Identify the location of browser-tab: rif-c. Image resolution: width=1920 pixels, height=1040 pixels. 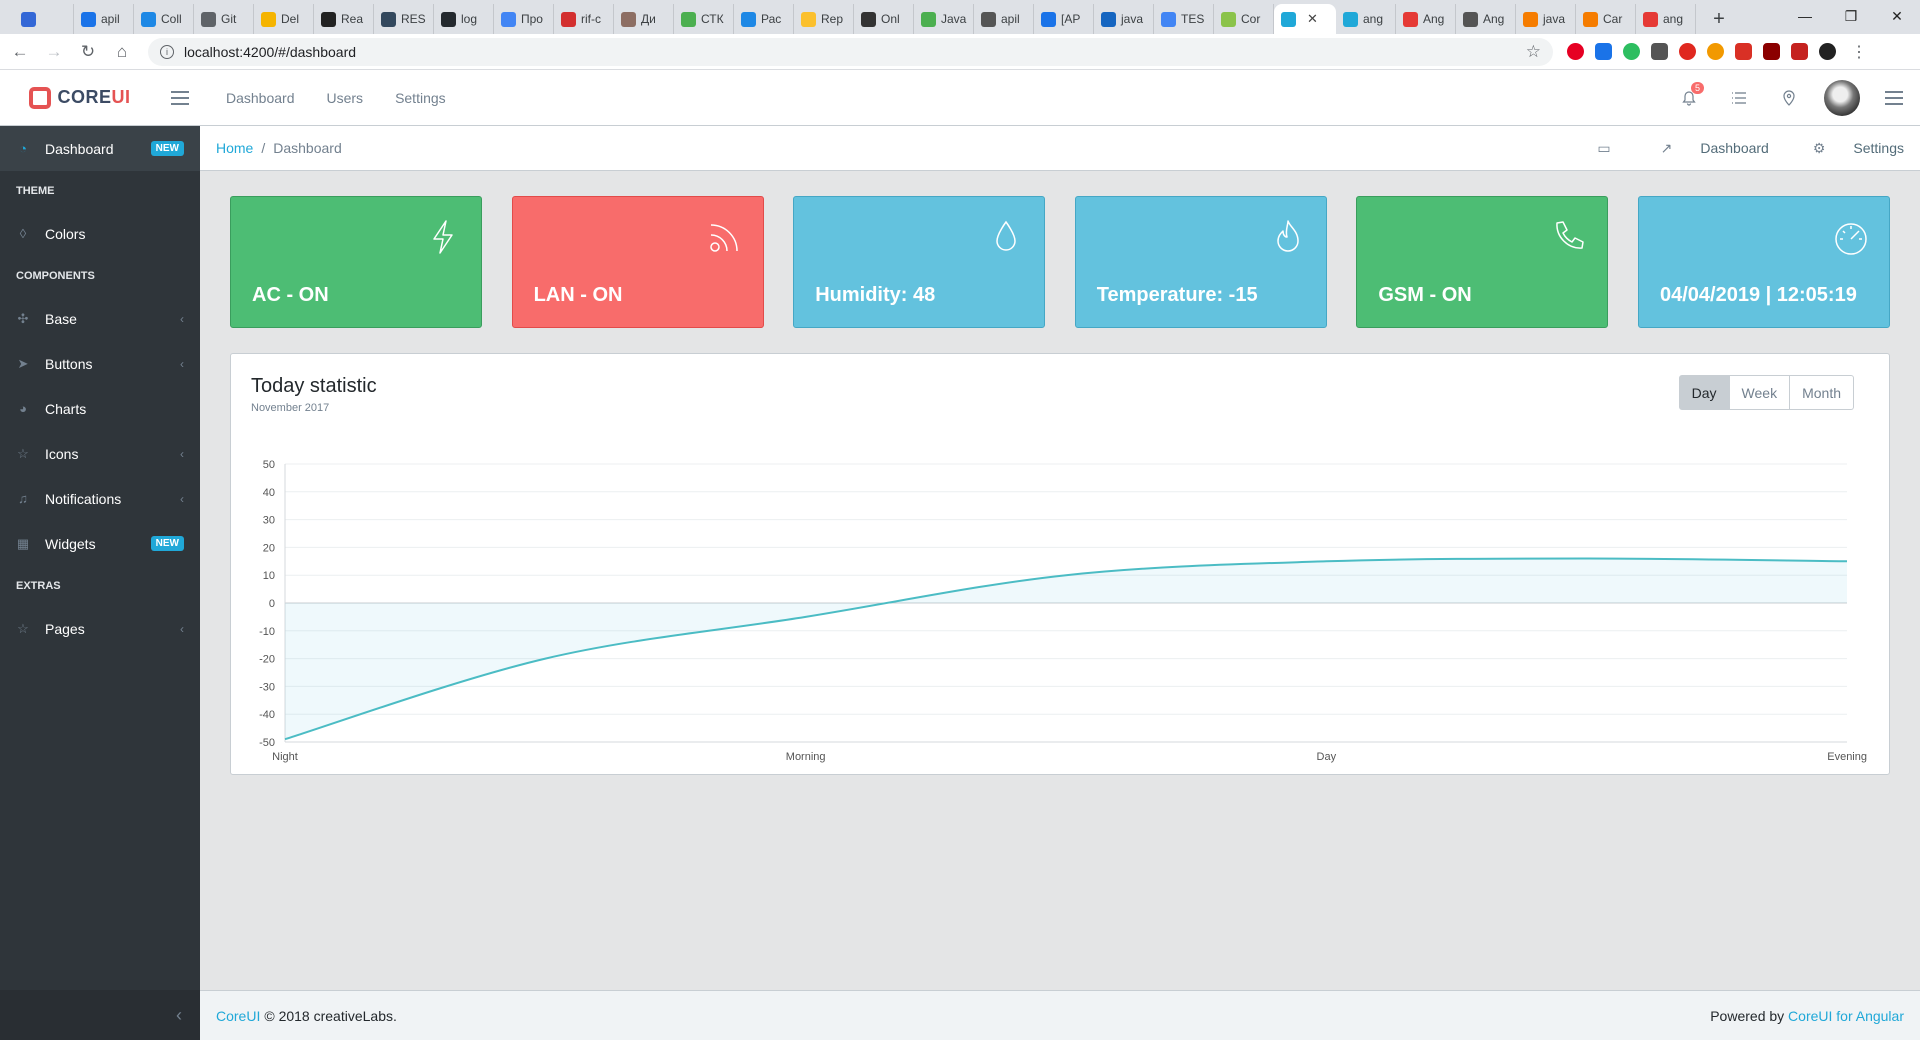
(584, 19).